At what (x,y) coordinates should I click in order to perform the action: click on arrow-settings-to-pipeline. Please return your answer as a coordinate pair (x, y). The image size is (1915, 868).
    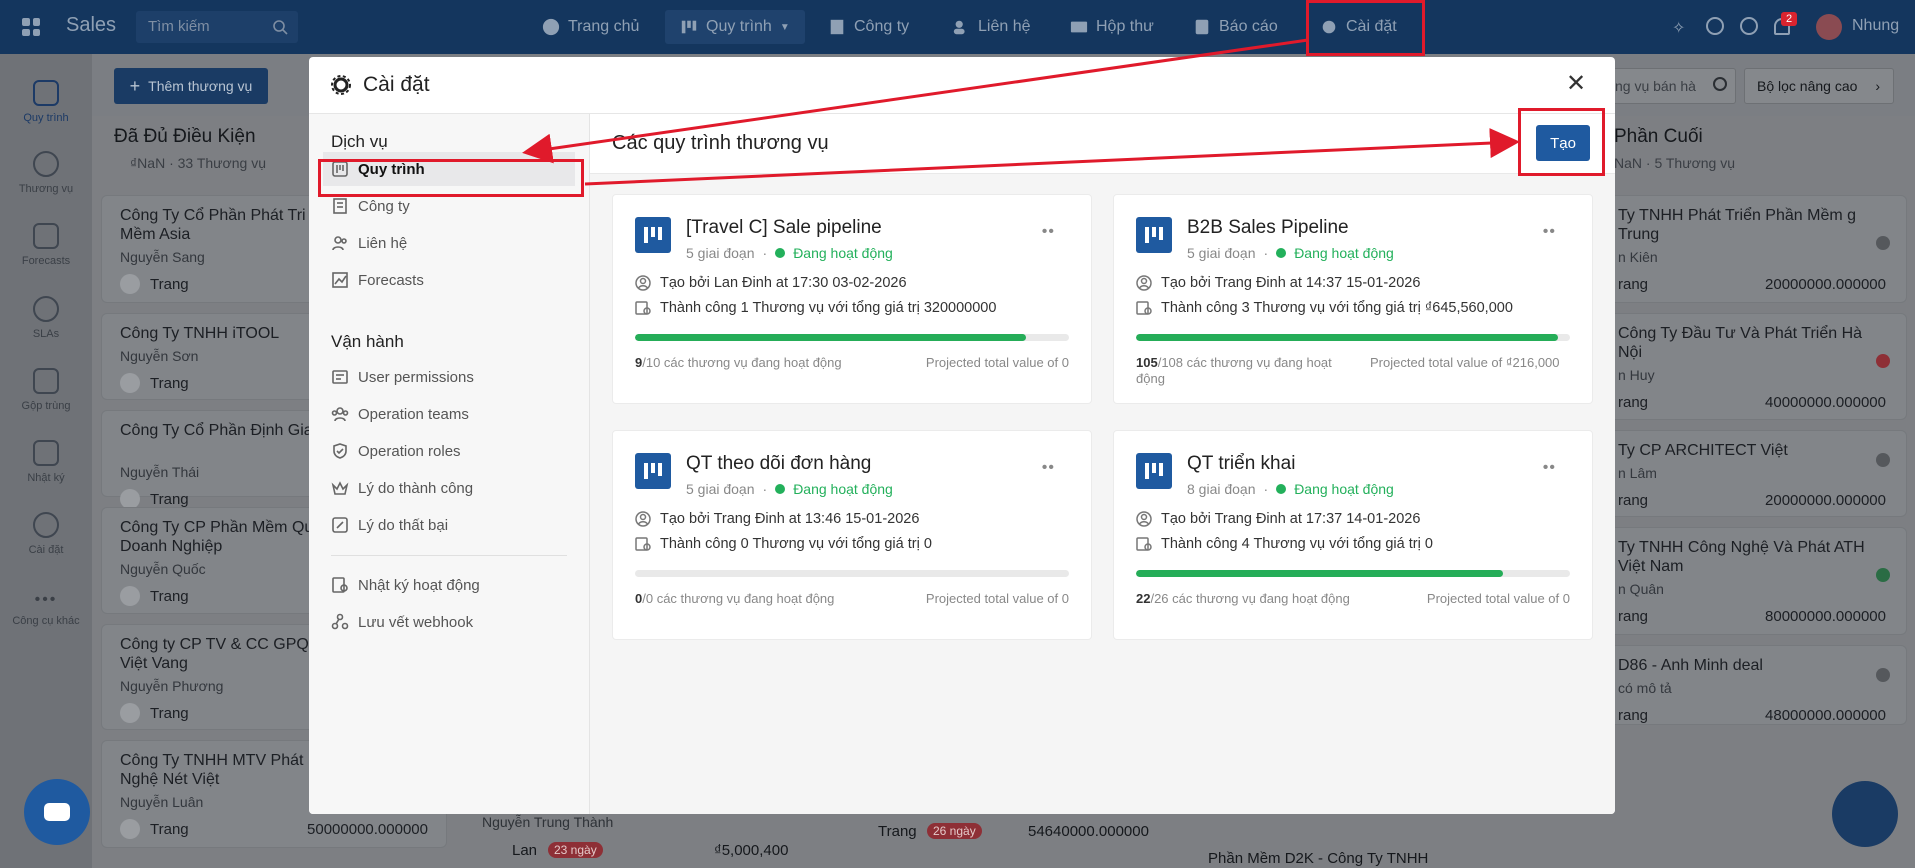
    Looking at the image, I should click on (915, 101).